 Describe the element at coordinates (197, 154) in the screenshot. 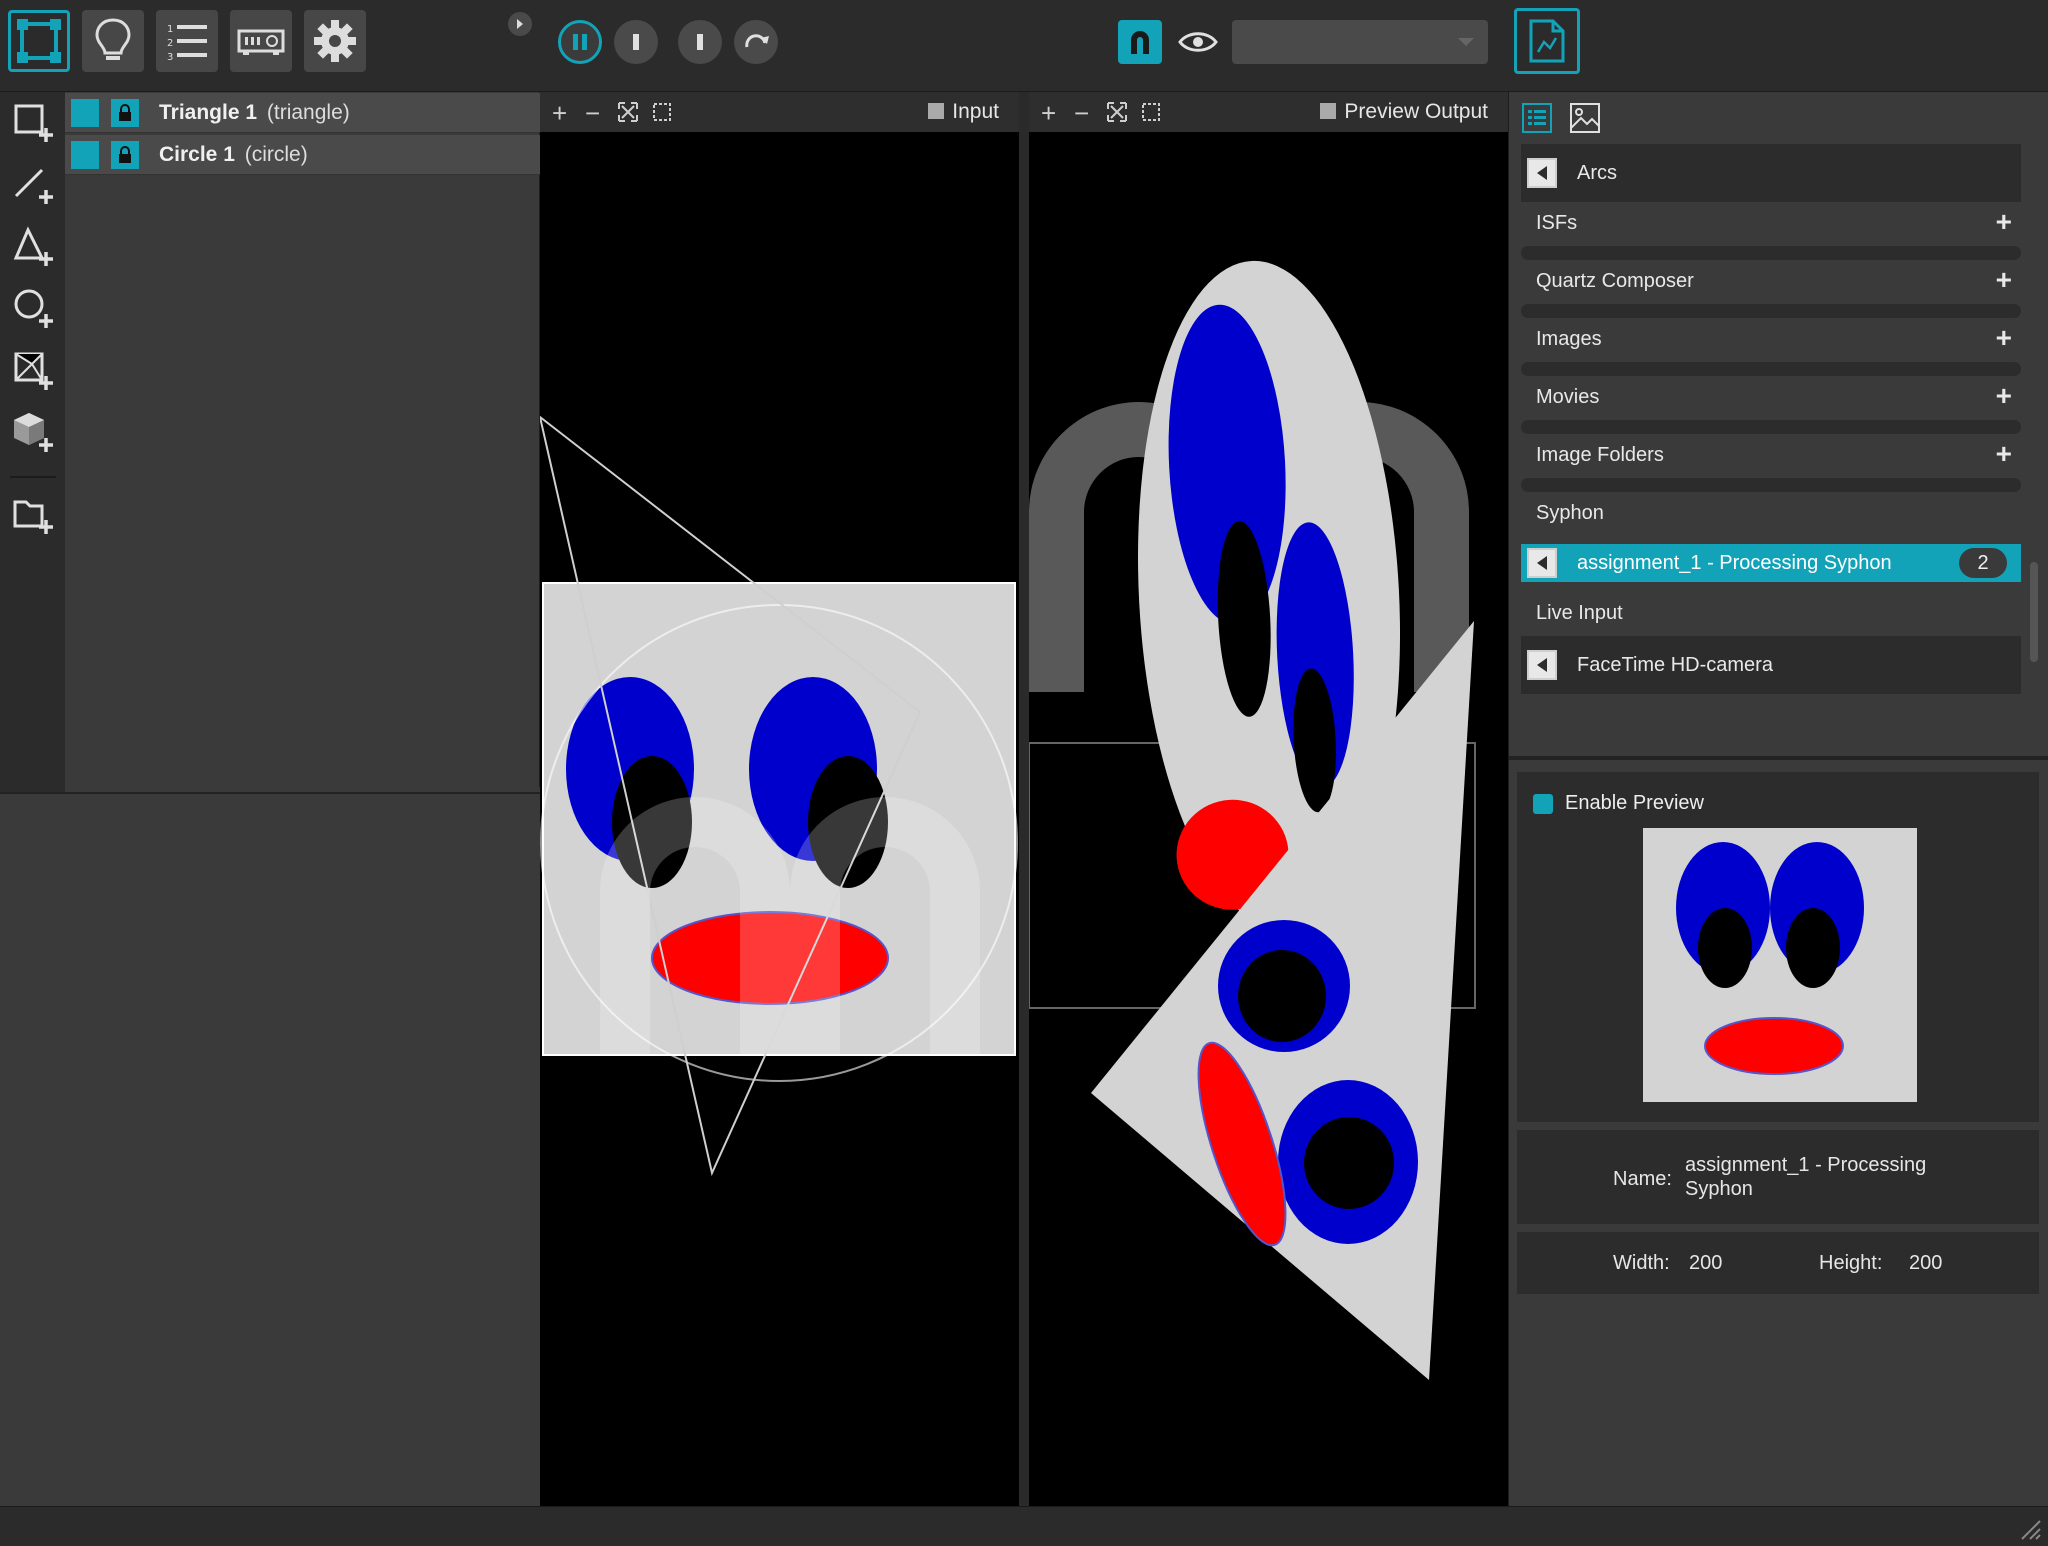

I see `layer-name: Circle 1` at that location.